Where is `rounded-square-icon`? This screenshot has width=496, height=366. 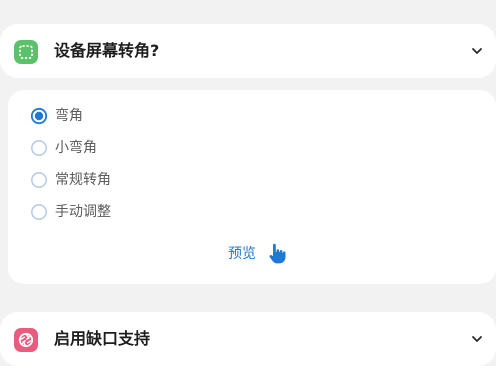 rounded-square-icon is located at coordinates (26, 52).